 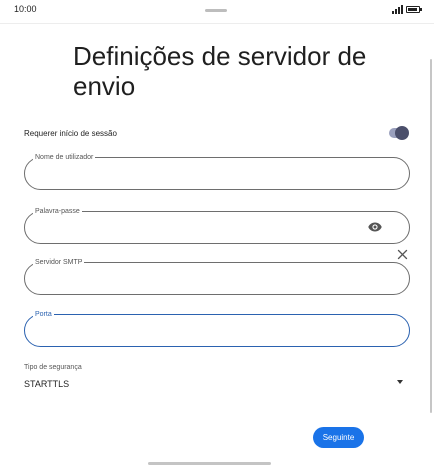 I want to click on security-type-select: STARTTLS, so click(x=46, y=384).